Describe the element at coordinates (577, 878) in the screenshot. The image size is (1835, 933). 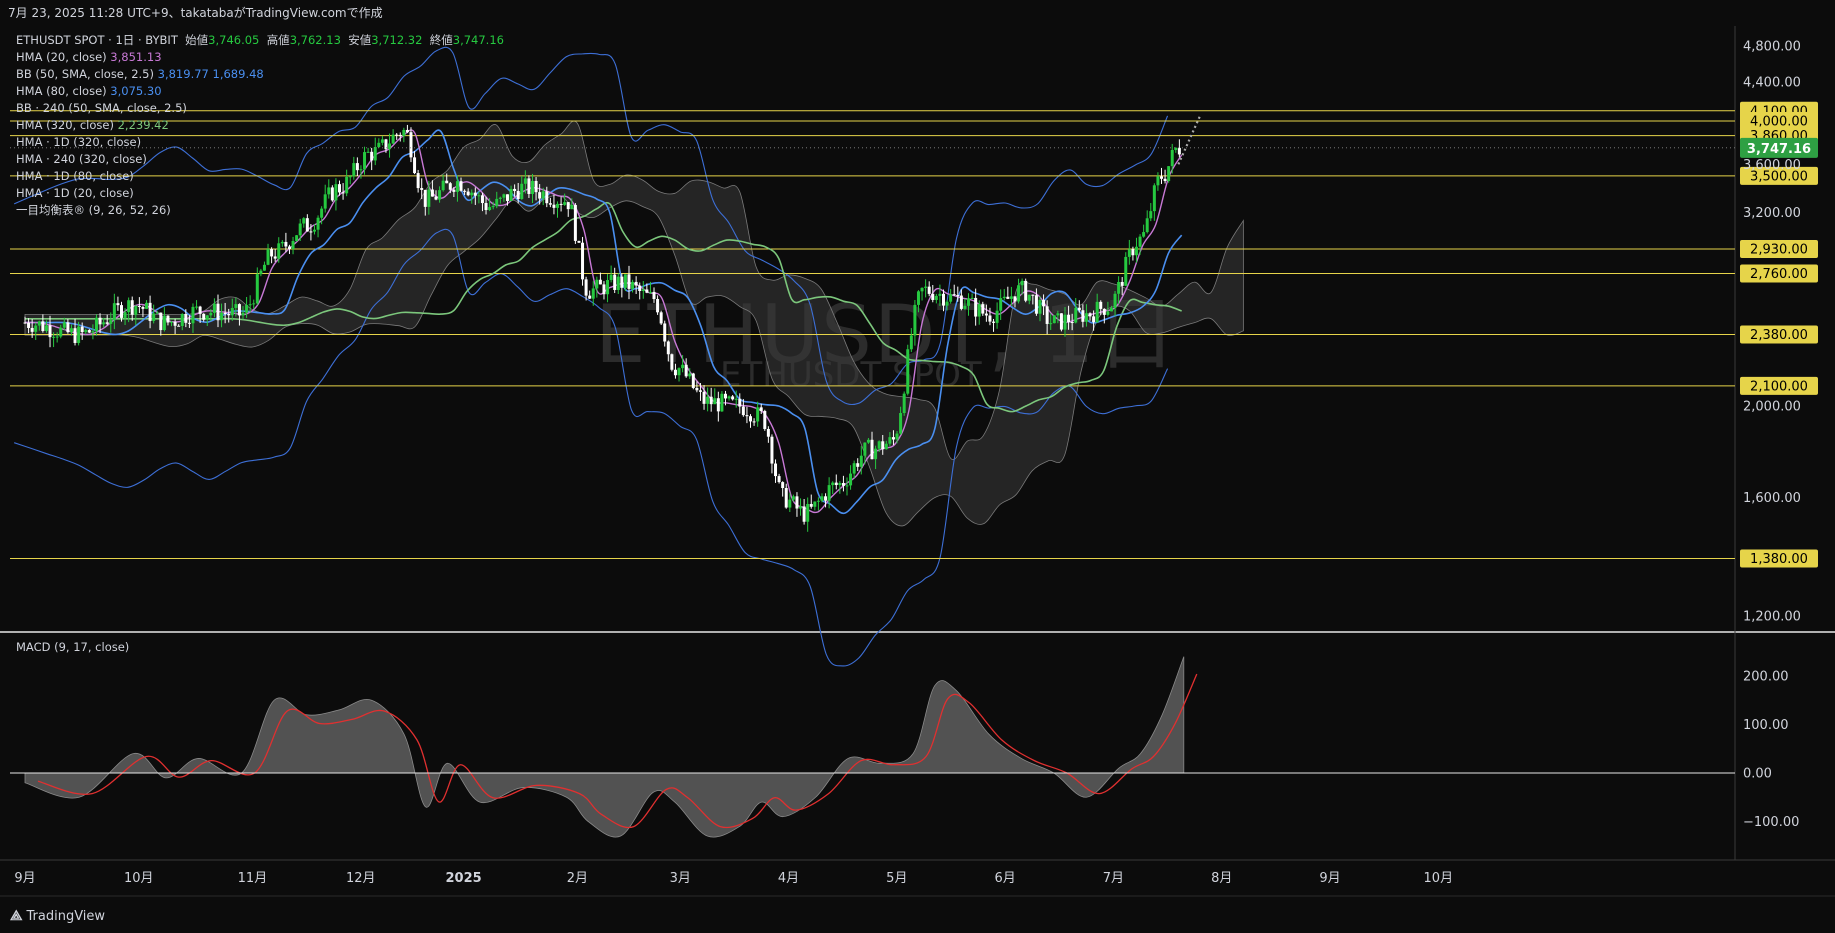
I see `time-tick-label: 2月` at that location.